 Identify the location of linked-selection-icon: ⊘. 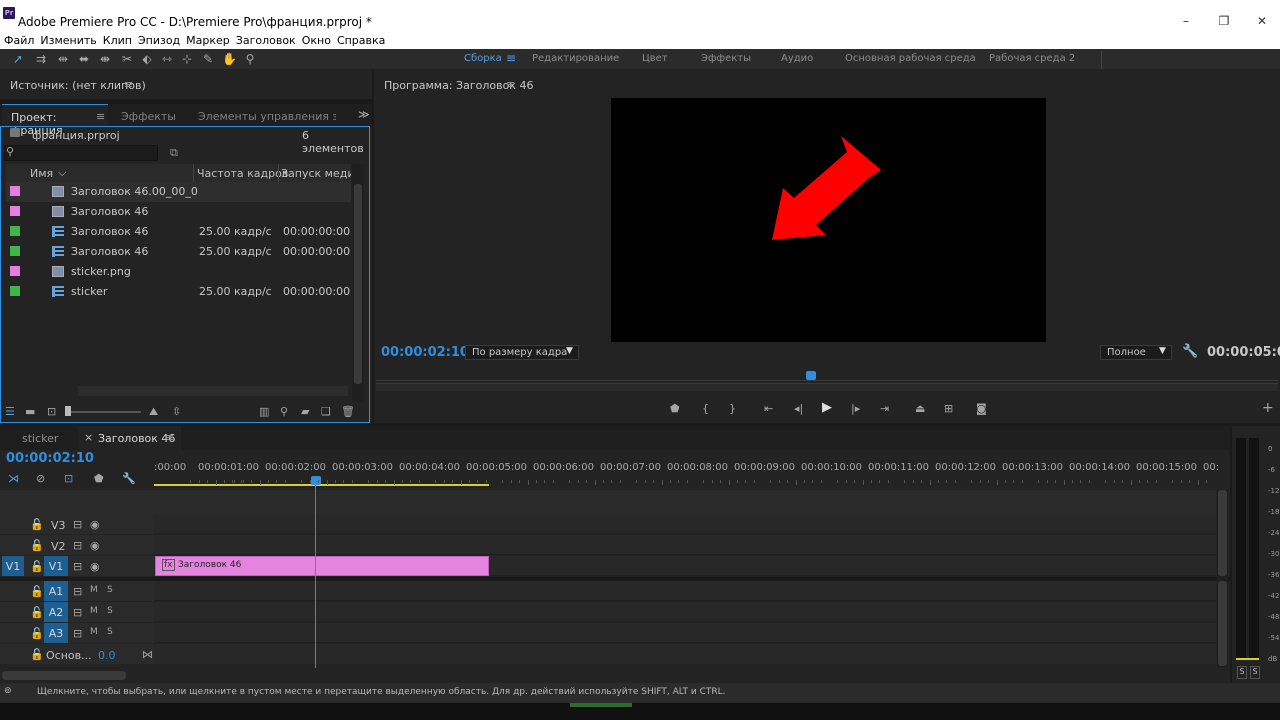
(40, 478).